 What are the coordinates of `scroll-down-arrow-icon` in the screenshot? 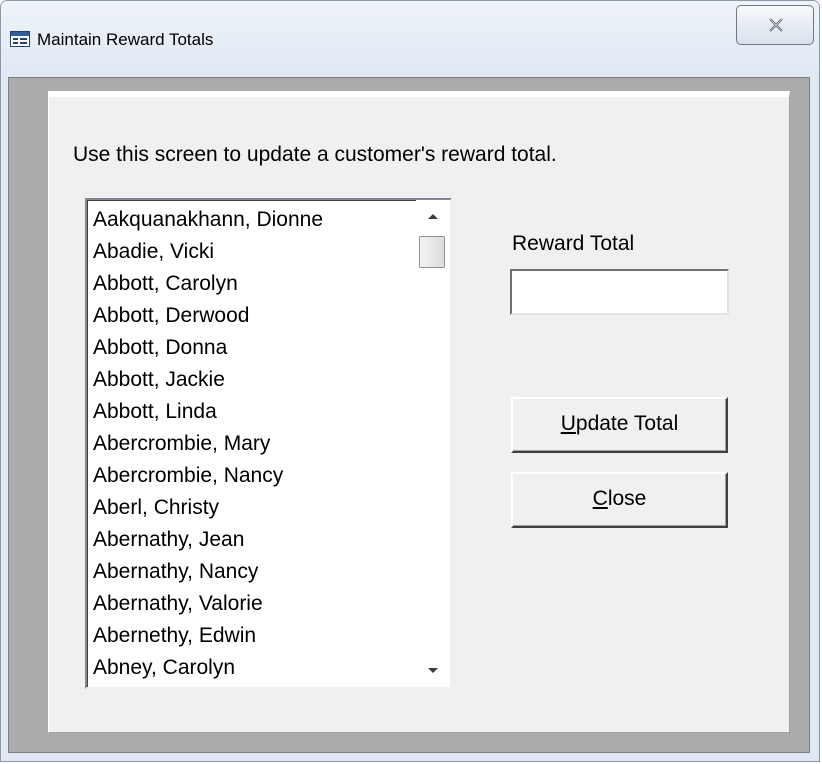 It's located at (433, 670).